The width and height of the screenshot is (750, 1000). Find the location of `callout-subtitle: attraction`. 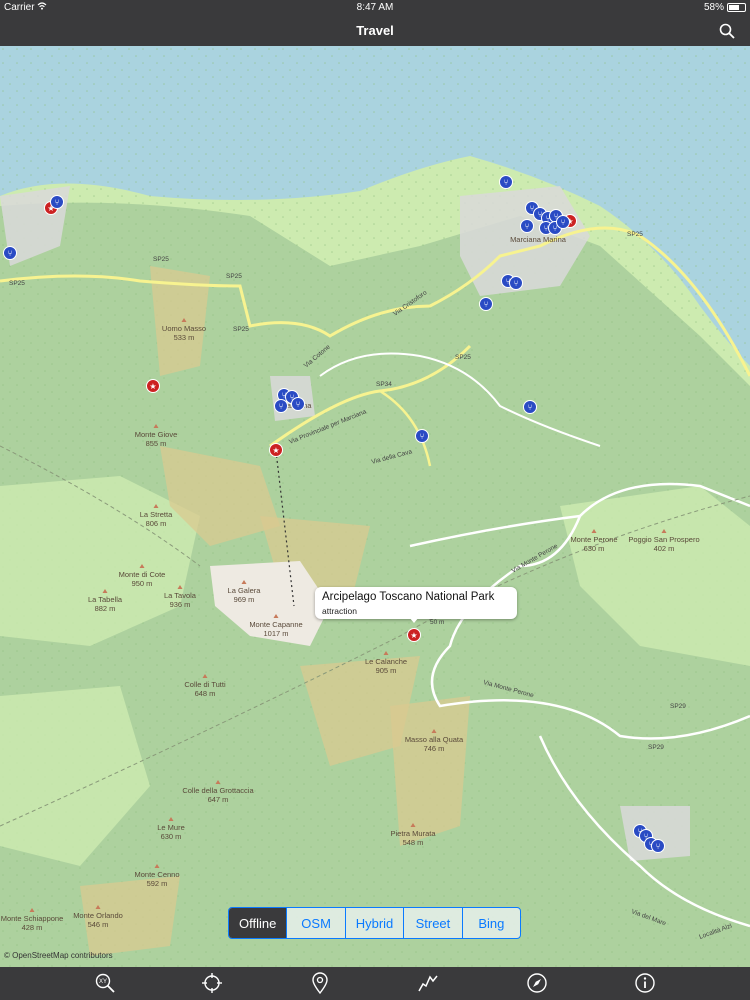

callout-subtitle: attraction is located at coordinates (339, 611).